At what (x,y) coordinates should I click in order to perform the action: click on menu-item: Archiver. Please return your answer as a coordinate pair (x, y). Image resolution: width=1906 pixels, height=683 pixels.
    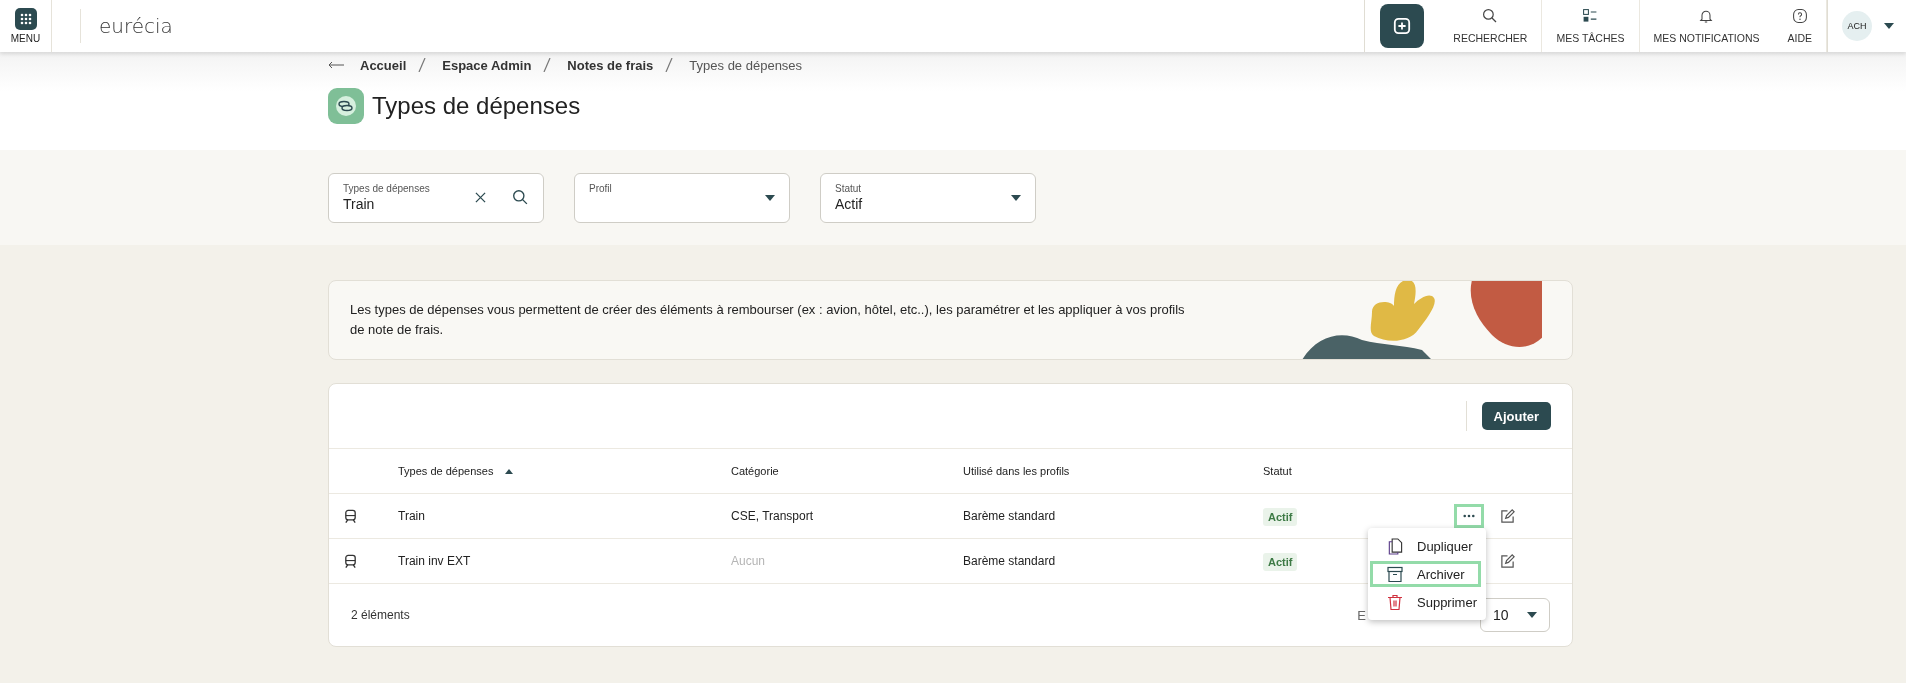
    Looking at the image, I should click on (1425, 574).